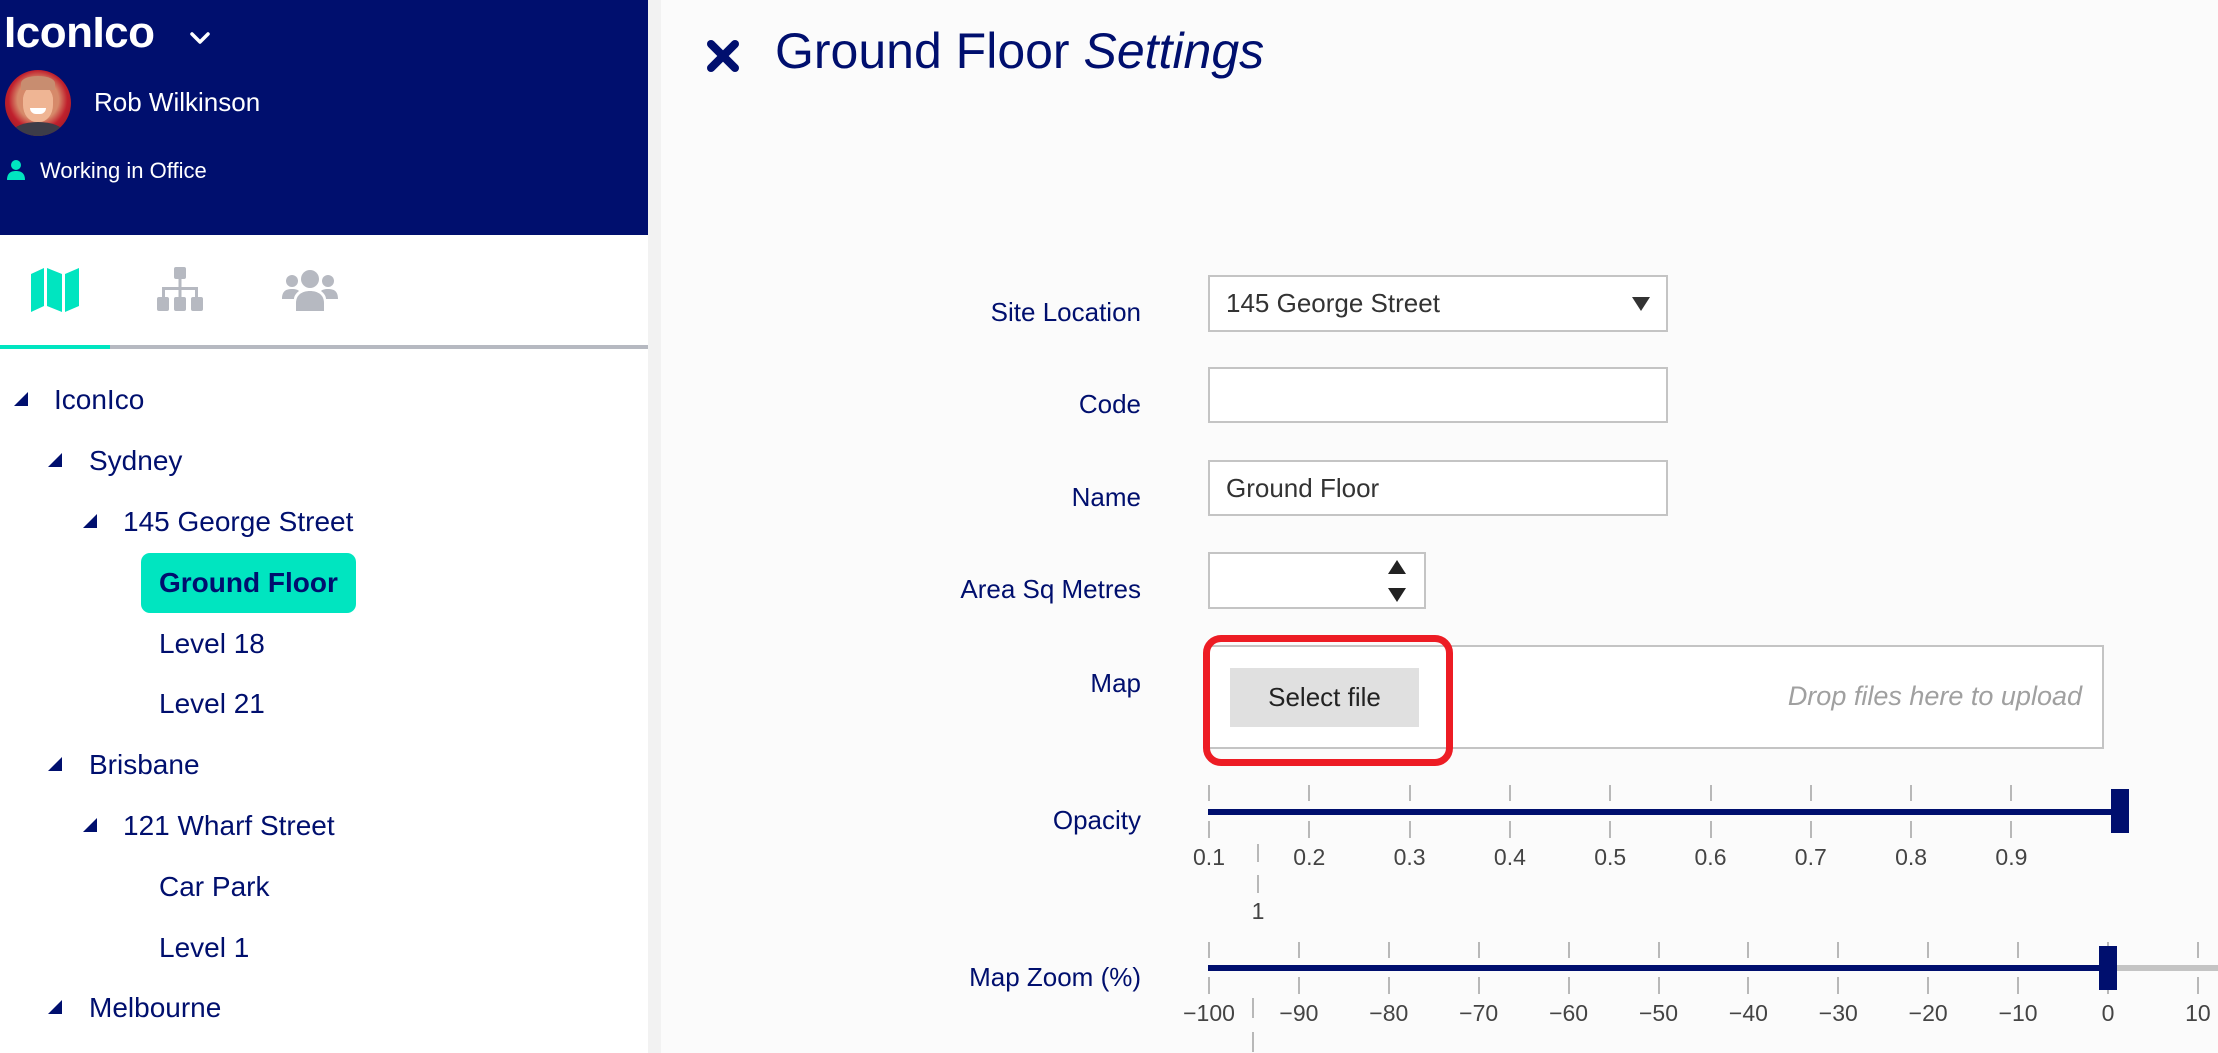  What do you see at coordinates (238, 522) in the screenshot?
I see `tree-item-145-george-street: 145 George Street` at bounding box center [238, 522].